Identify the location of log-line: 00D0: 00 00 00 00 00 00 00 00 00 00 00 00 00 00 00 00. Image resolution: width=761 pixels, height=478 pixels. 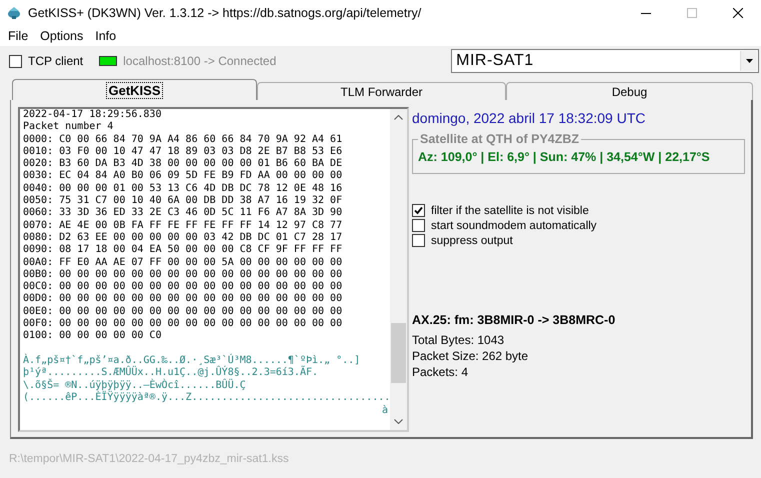
(183, 299).